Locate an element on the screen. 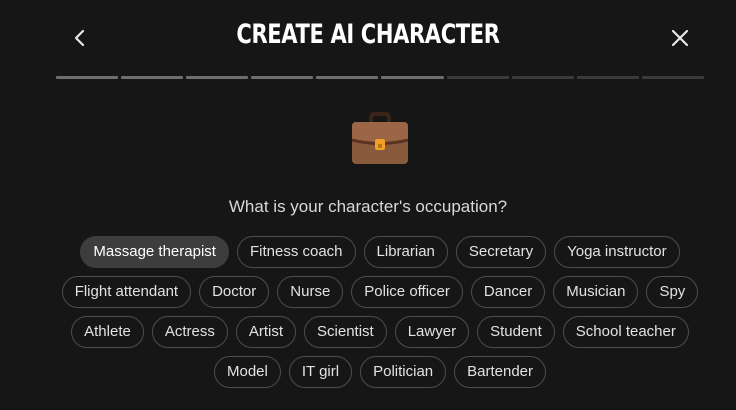 The width and height of the screenshot is (736, 410). occupation-chip-secretary: Secretary is located at coordinates (501, 252).